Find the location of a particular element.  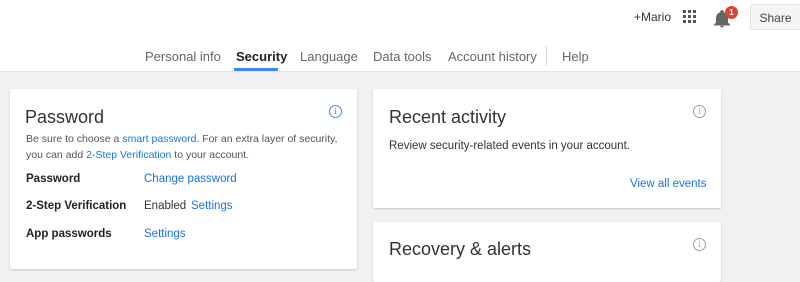

password-card-title: Password is located at coordinates (65, 117).